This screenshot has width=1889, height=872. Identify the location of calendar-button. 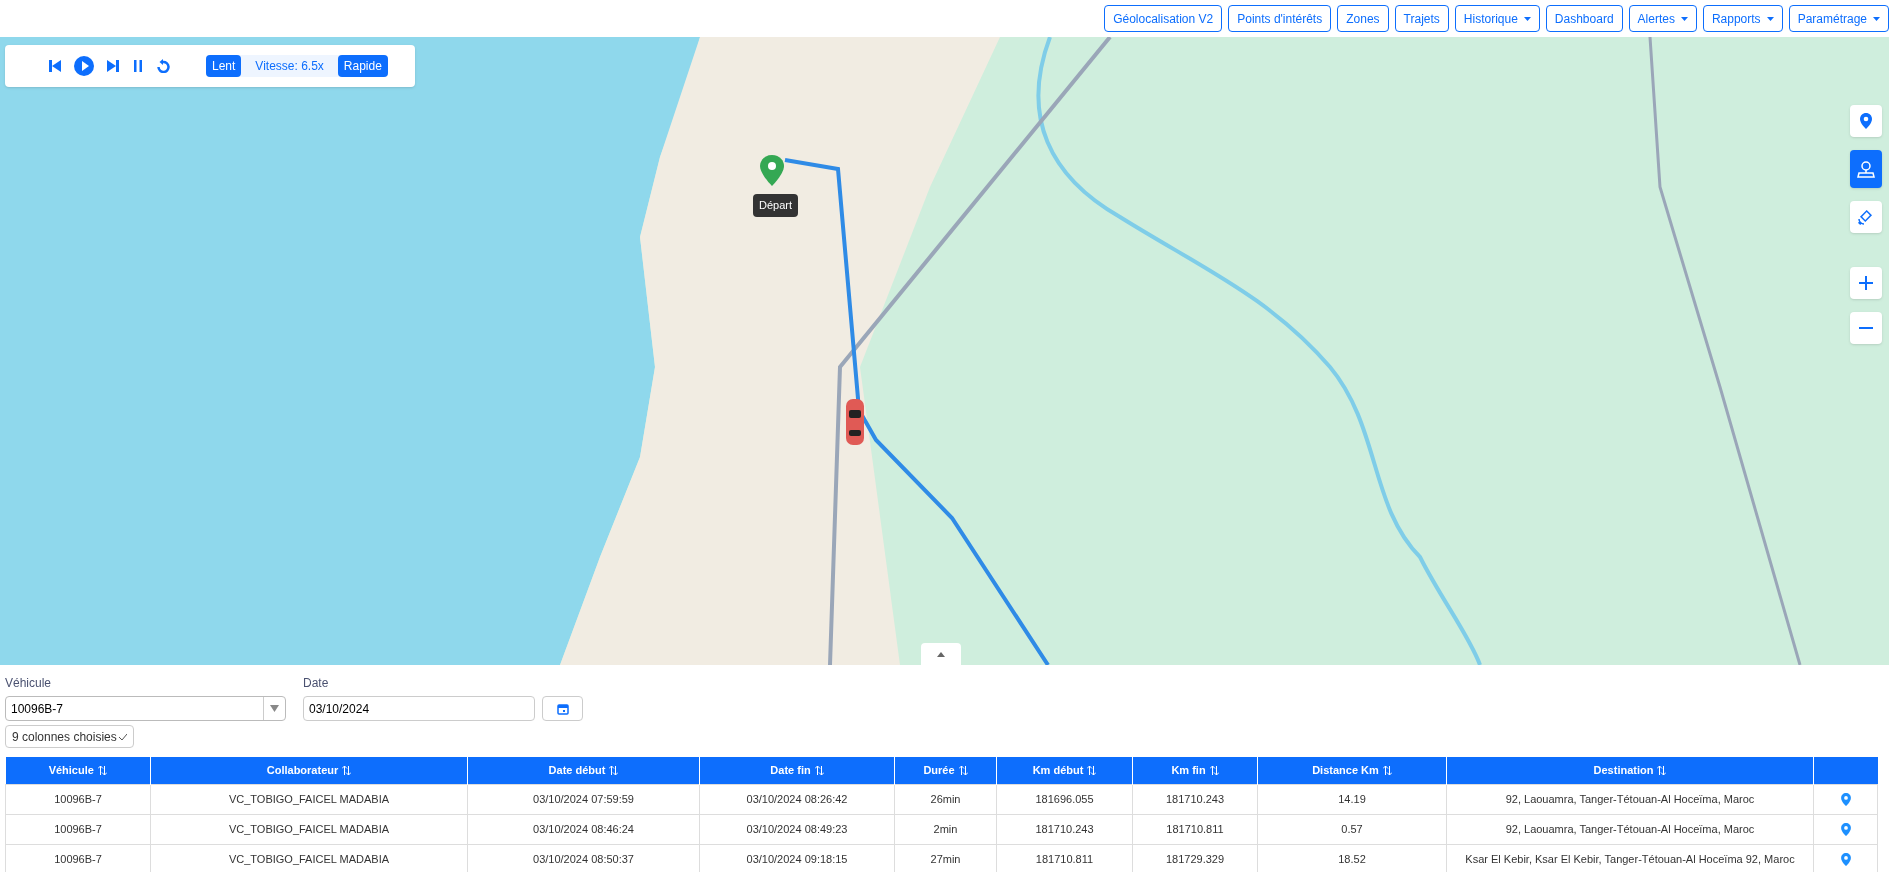
(562, 708).